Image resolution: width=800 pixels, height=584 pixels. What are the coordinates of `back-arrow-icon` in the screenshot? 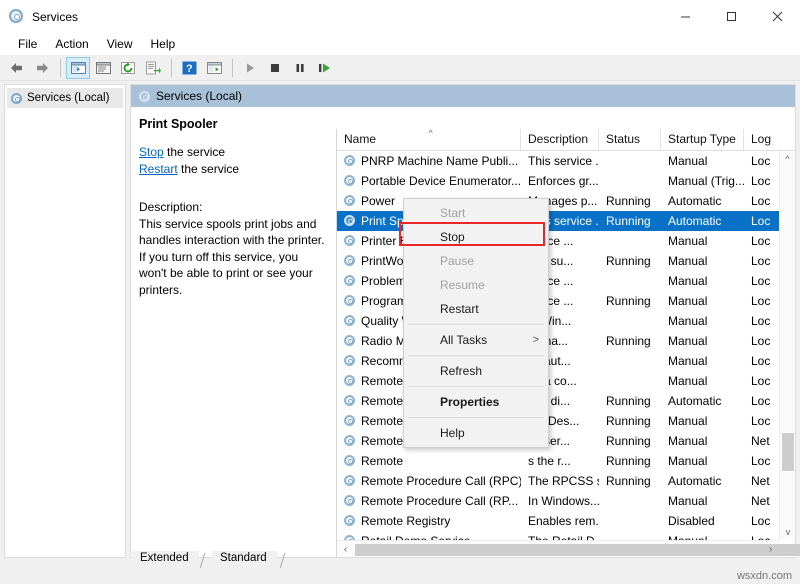 It's located at (17, 68).